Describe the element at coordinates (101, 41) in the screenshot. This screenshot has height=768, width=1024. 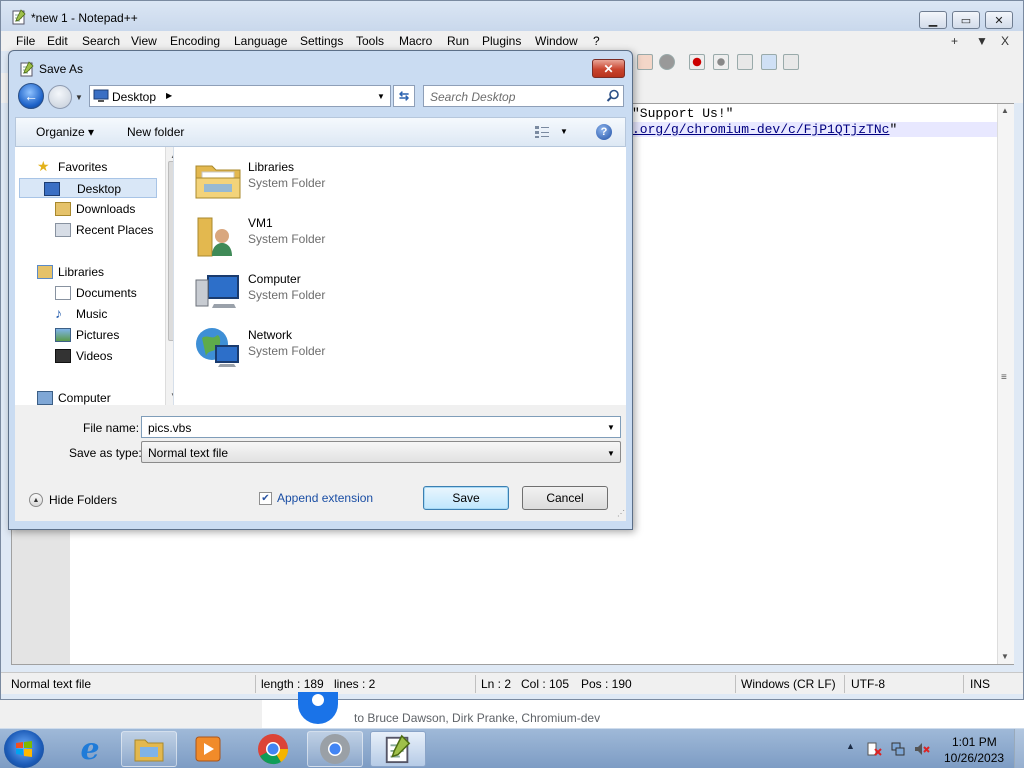
I see `menu-search: Search` at that location.